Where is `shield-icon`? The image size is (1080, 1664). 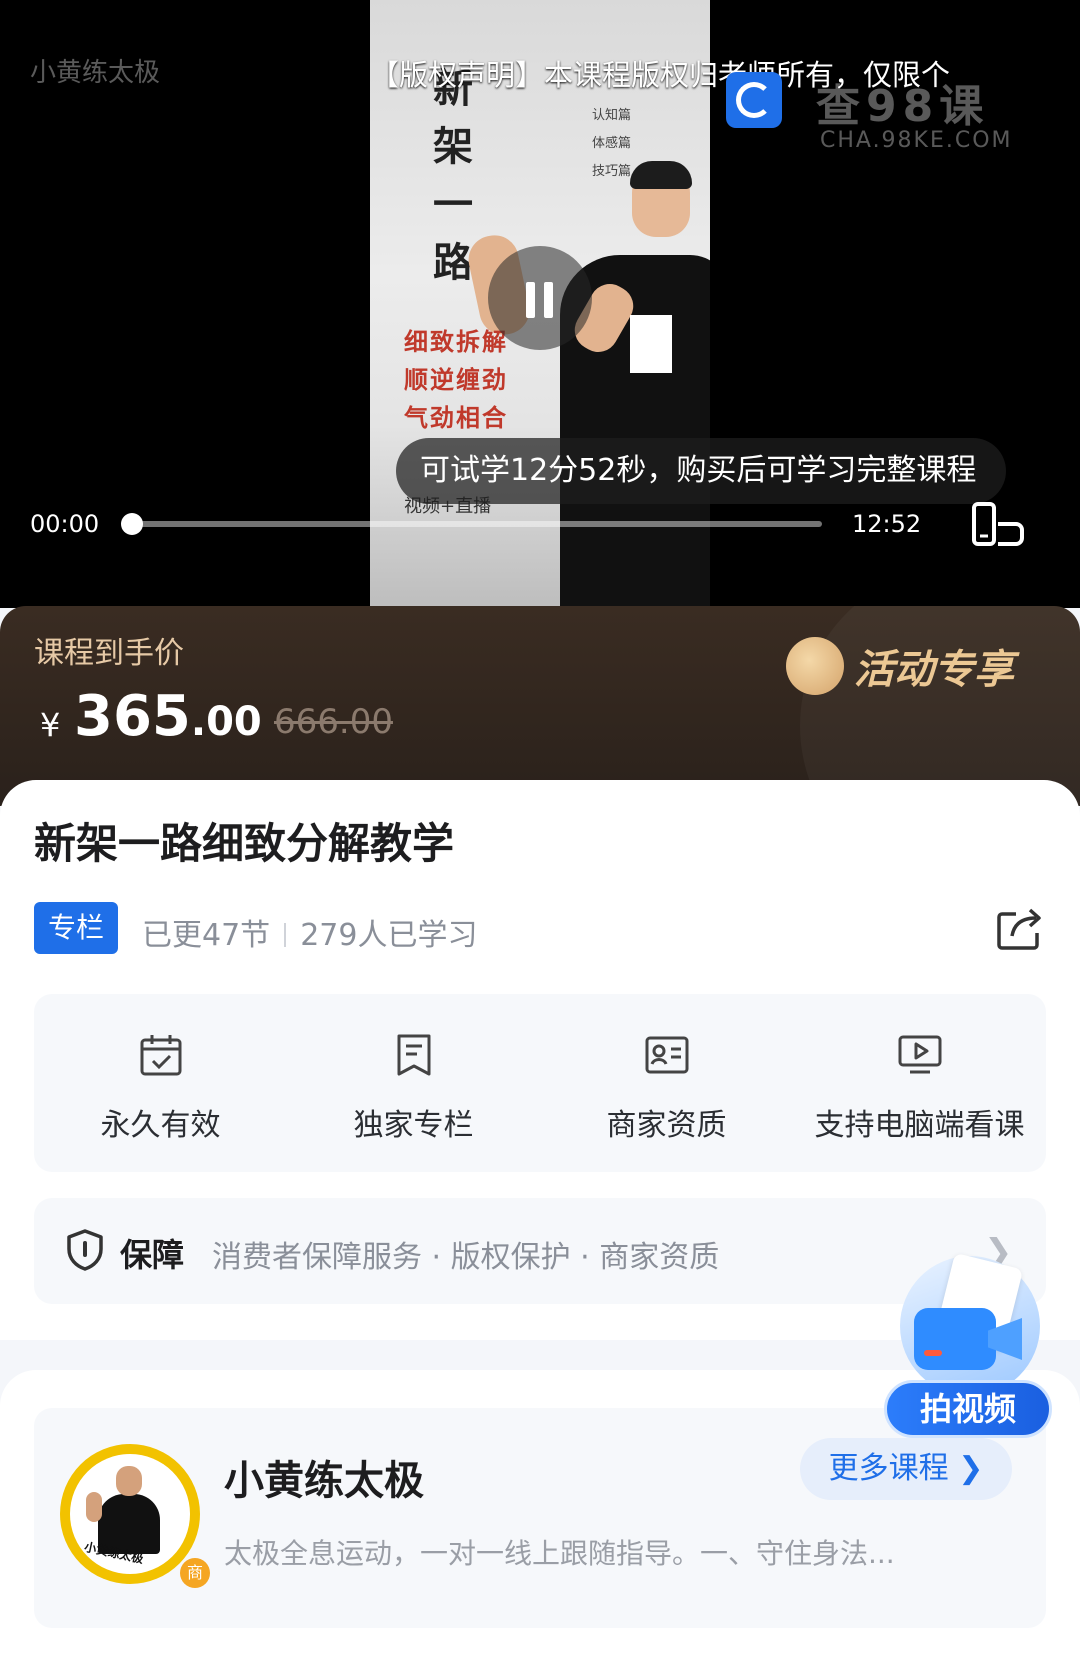
shield-icon is located at coordinates (85, 1250).